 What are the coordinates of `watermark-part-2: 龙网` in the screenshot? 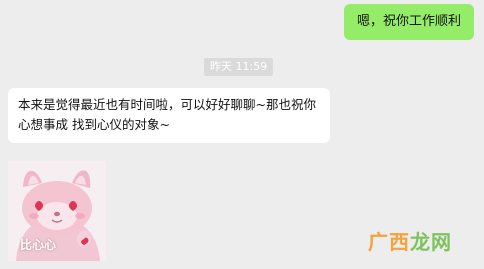 It's located at (431, 242).